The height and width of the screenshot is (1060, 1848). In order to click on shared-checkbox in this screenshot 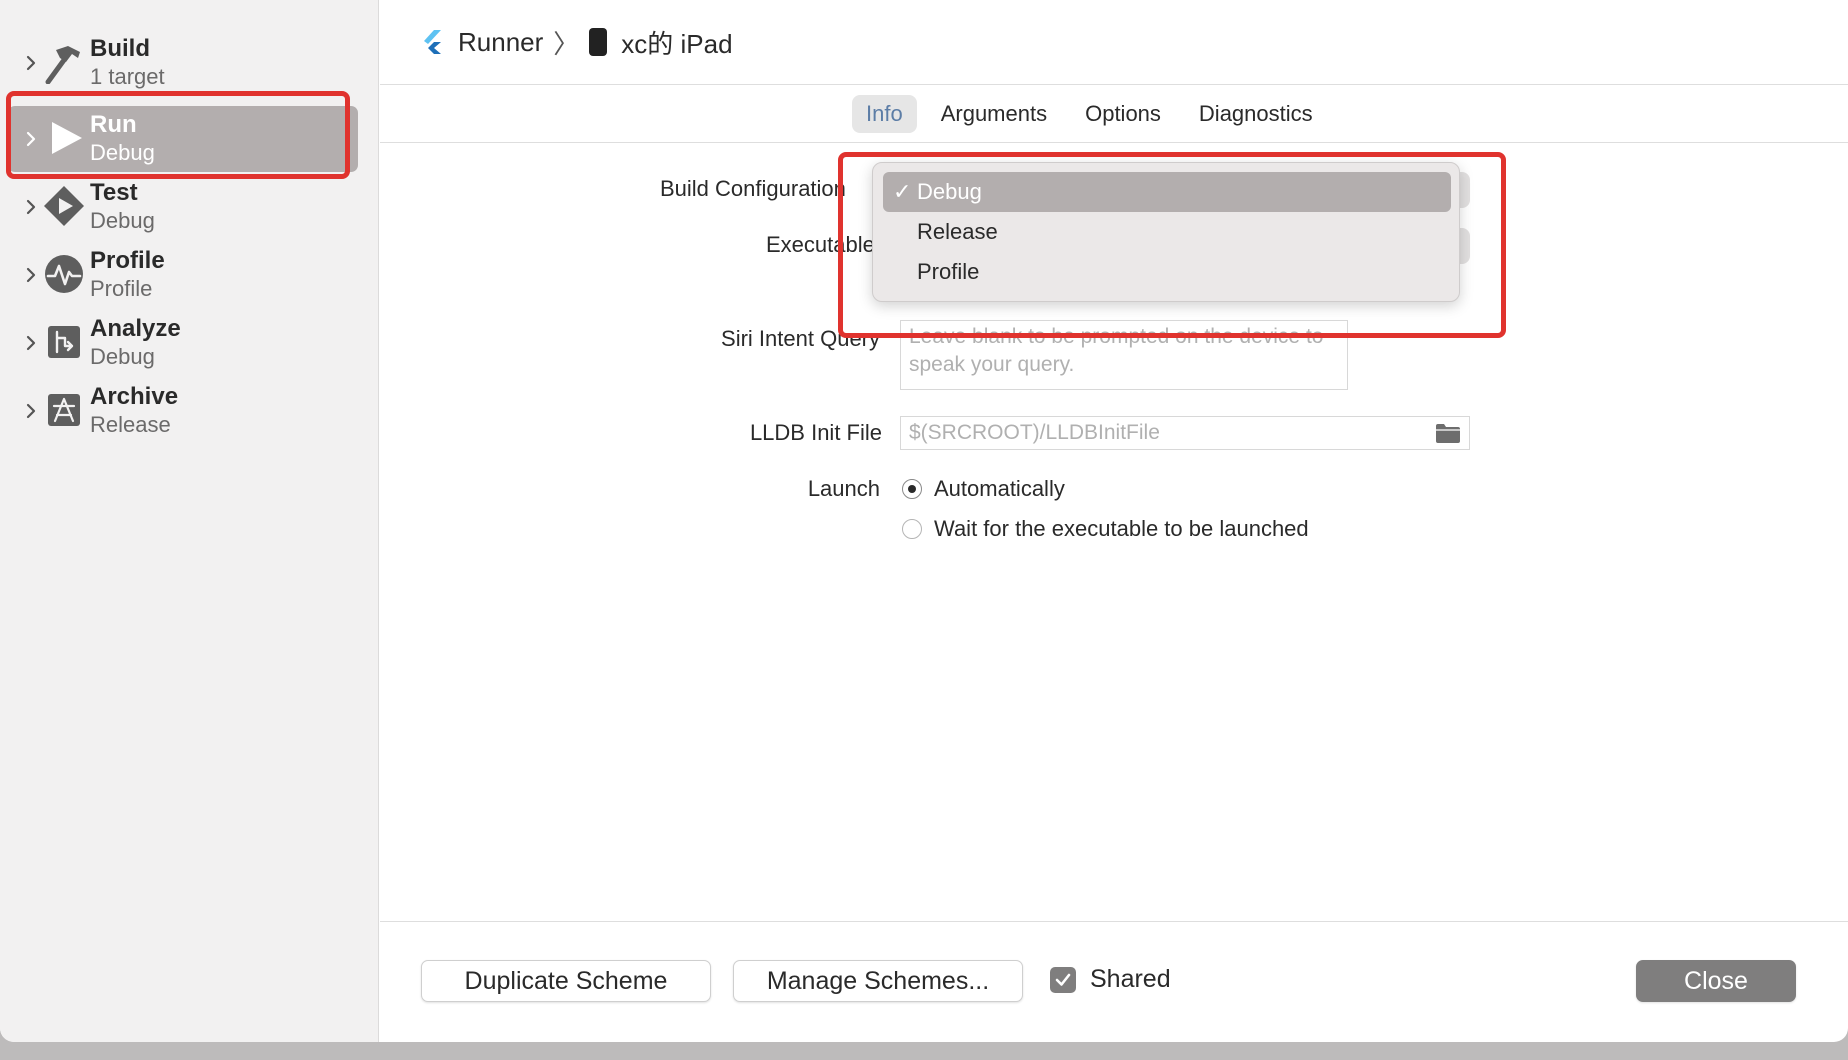, I will do `click(1063, 979)`.